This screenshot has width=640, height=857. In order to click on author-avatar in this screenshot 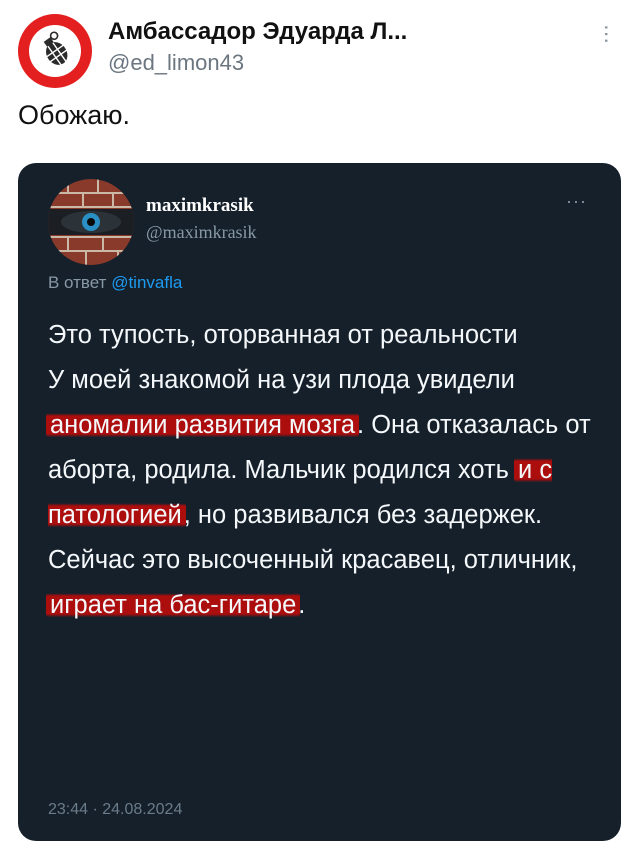, I will do `click(55, 51)`.